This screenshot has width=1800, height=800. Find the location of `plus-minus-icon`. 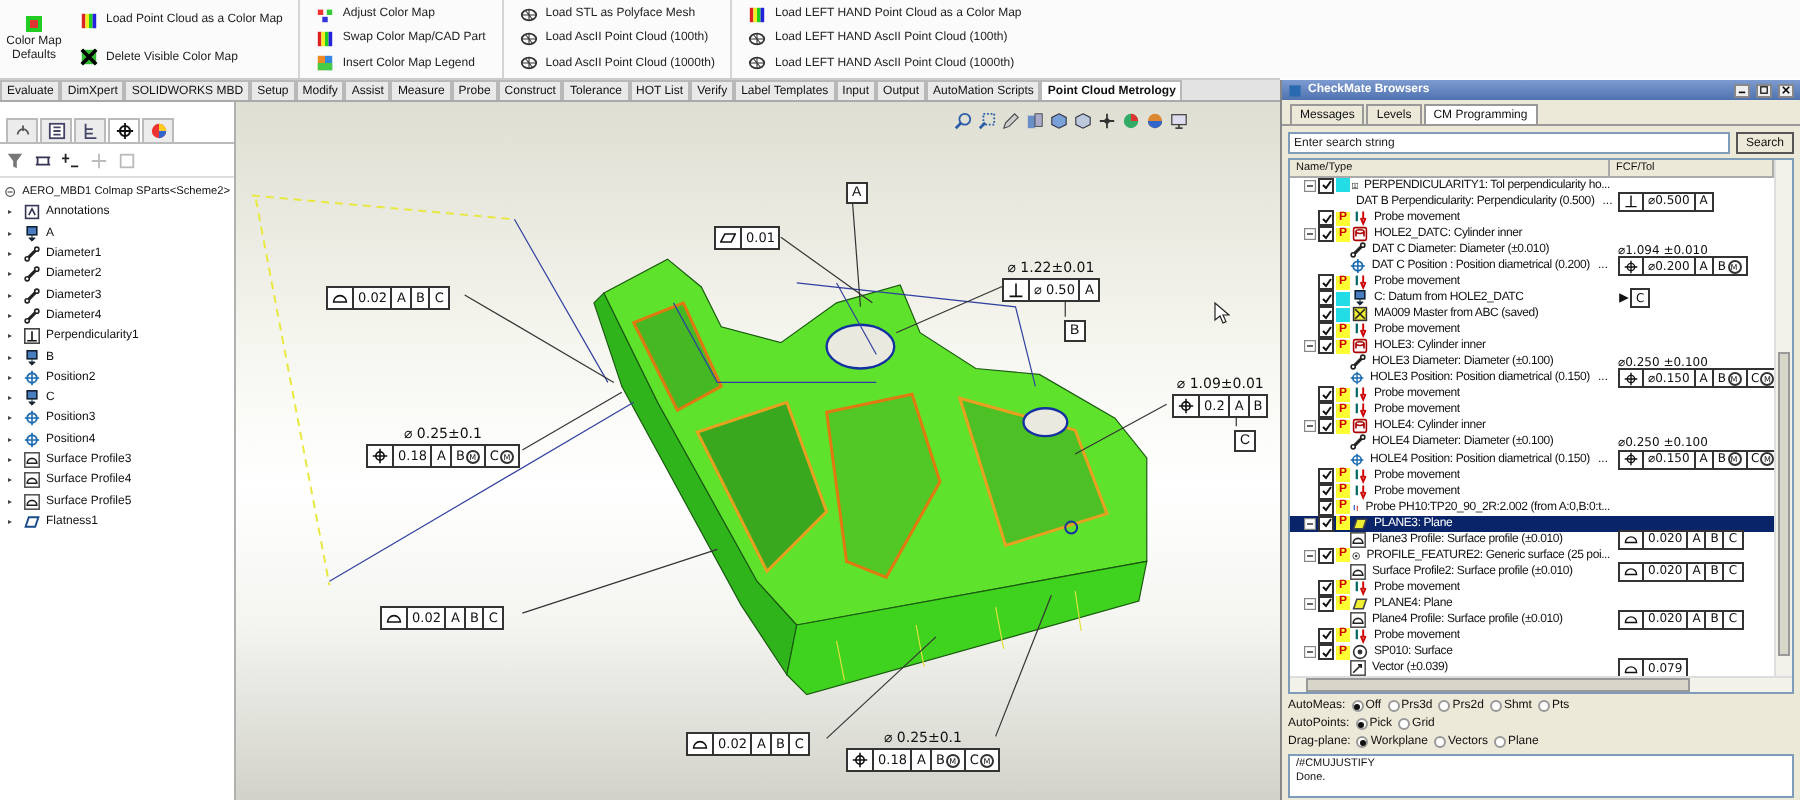

plus-minus-icon is located at coordinates (71, 161).